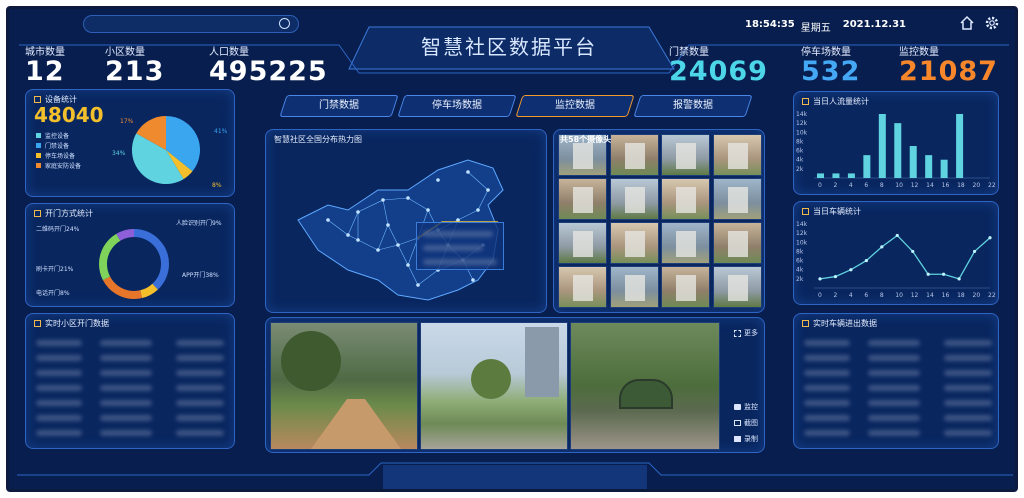 The height and width of the screenshot is (498, 1024). Describe the element at coordinates (746, 439) in the screenshot. I see `side-action-record: 录制` at that location.